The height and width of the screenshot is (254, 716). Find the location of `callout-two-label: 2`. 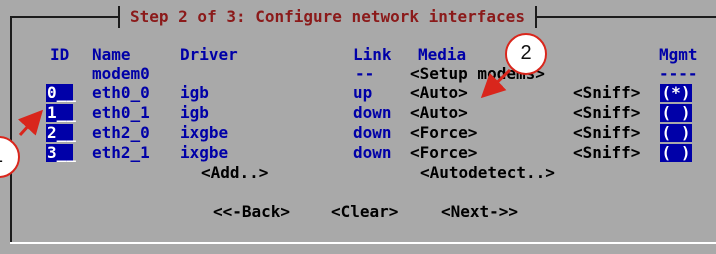

callout-two-label: 2 is located at coordinates (526, 53).